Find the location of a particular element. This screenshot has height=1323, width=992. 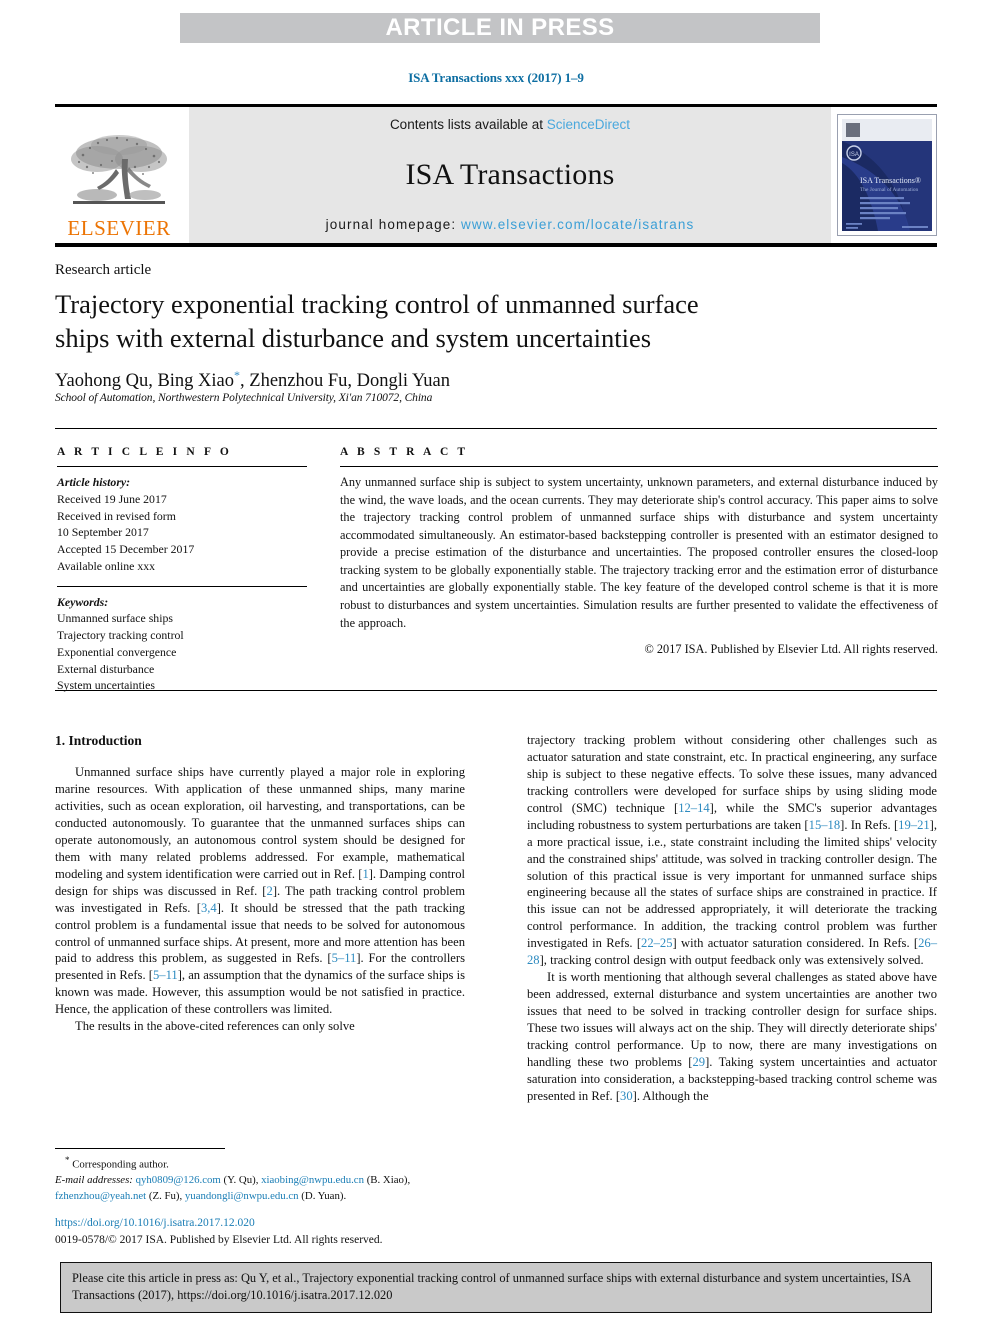

email-link: qyh0809@126.com is located at coordinates (178, 1180).